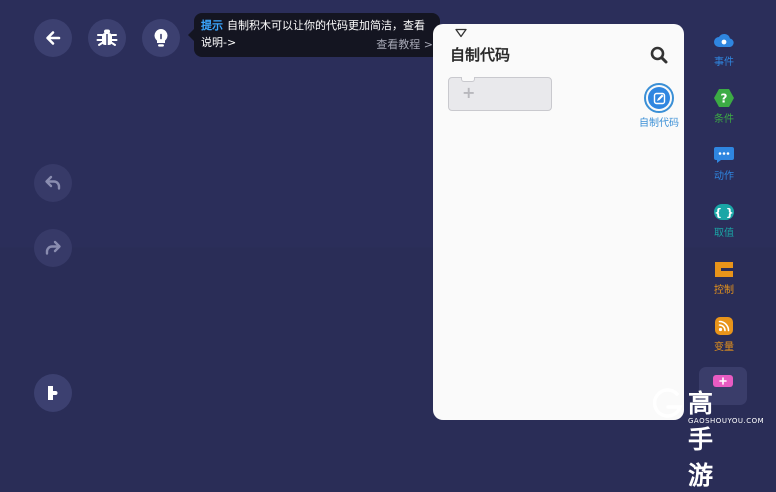 The image size is (776, 492). What do you see at coordinates (480, 55) in the screenshot?
I see `panel-title: 自制代码` at bounding box center [480, 55].